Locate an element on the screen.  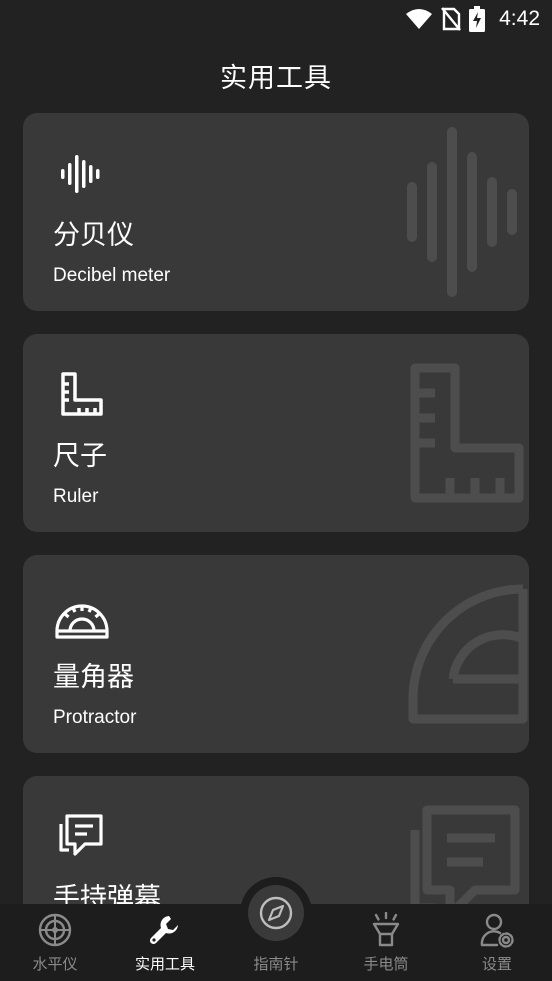
page-title: 实用工具 is located at coordinates (276, 78).